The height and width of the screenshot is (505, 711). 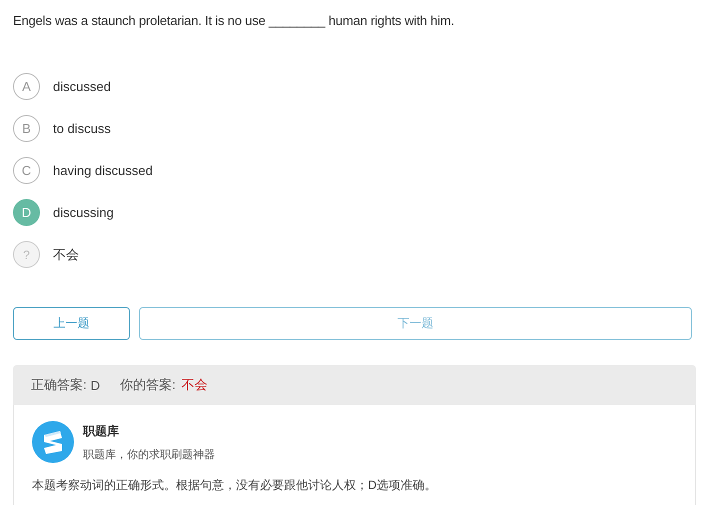 What do you see at coordinates (195, 385) in the screenshot?
I see `your-answer-value: 不会` at bounding box center [195, 385].